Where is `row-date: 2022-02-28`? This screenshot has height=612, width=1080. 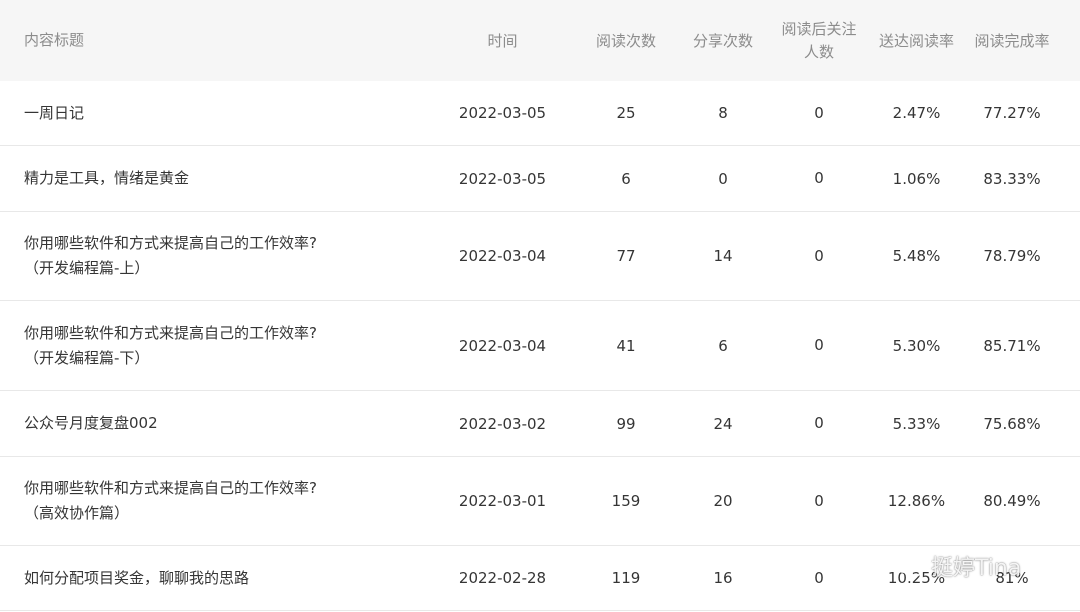 row-date: 2022-02-28 is located at coordinates (502, 578).